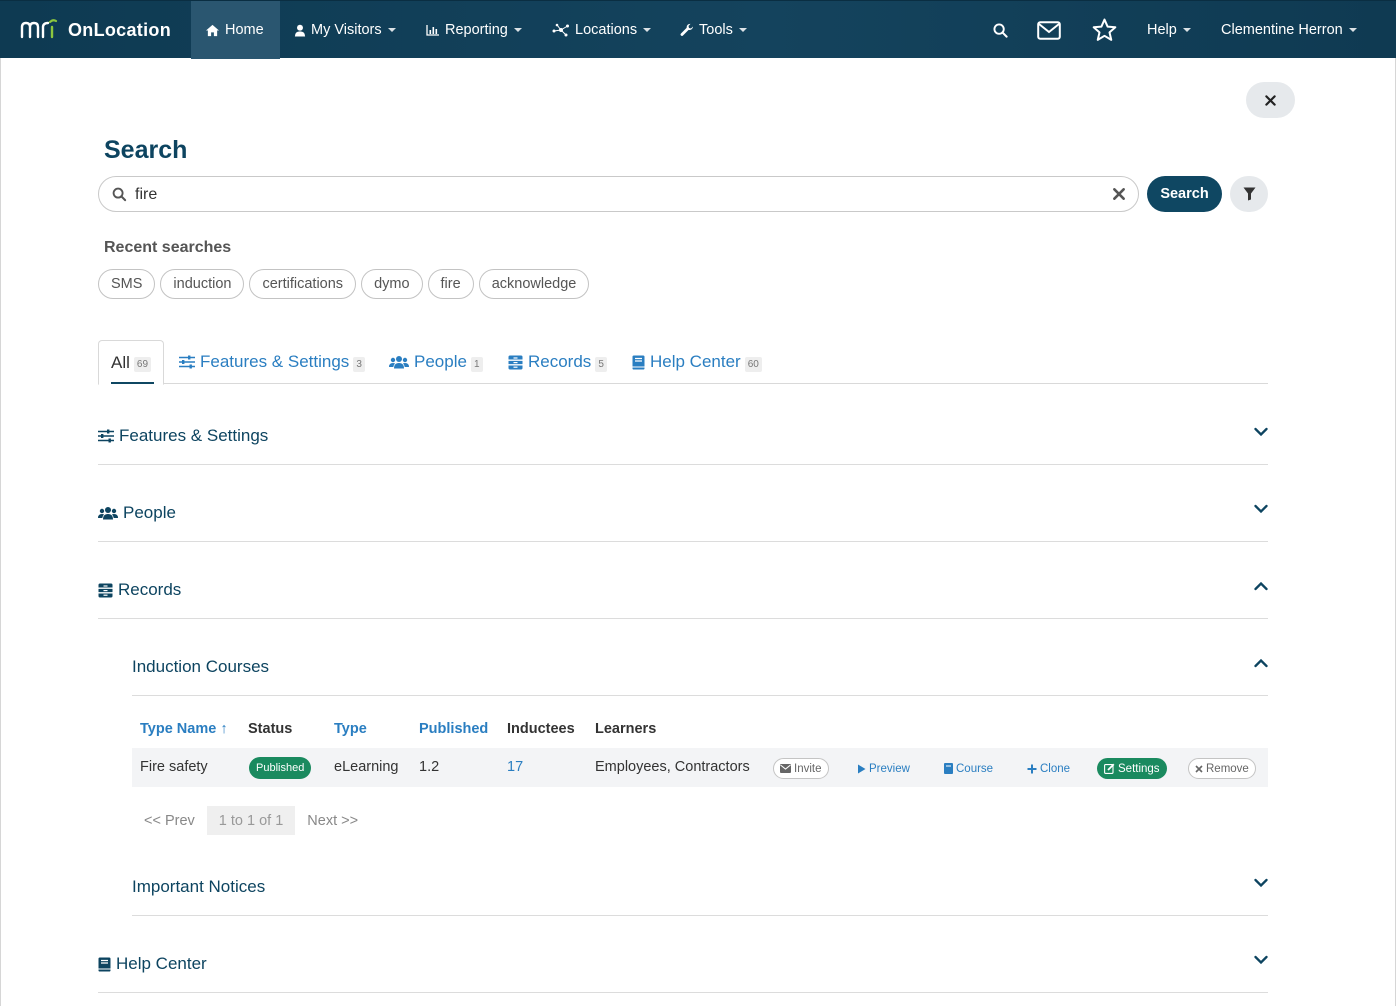 The width and height of the screenshot is (1396, 1006). I want to click on star-icon, so click(1104, 29).